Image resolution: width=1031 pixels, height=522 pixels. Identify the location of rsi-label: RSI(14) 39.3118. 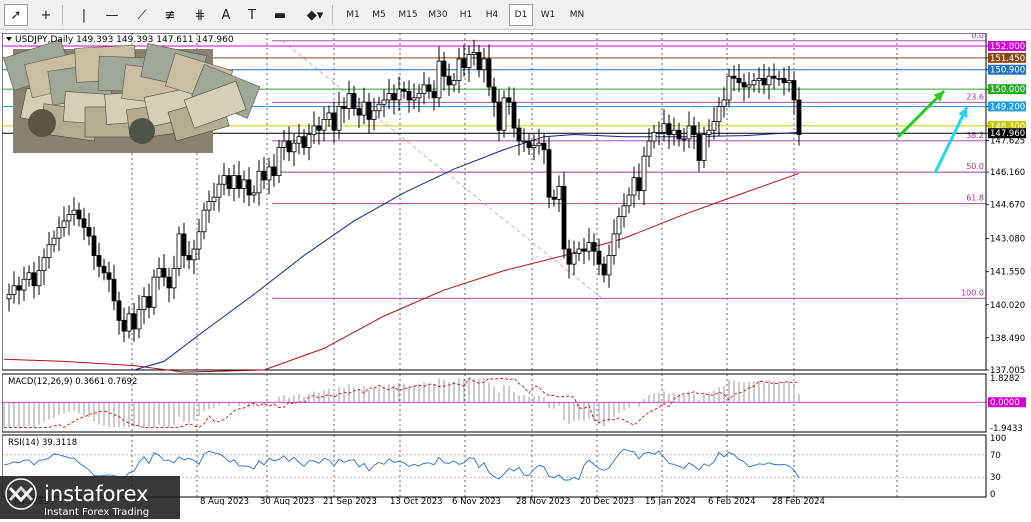
(42, 443).